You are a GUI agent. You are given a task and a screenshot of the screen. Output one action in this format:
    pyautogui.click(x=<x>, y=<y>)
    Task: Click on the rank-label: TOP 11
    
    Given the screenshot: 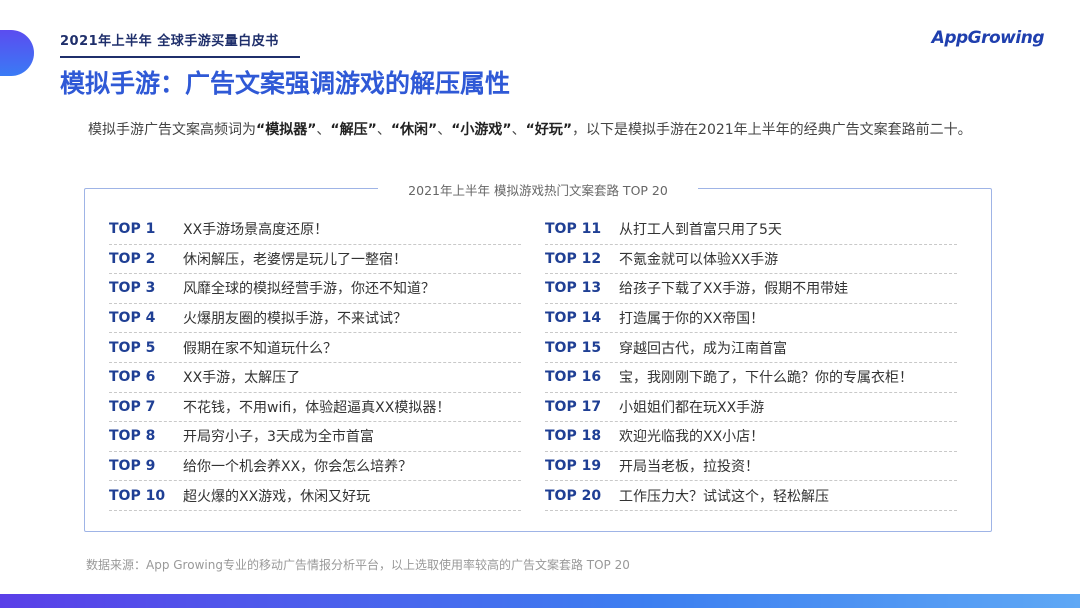 What is the action you would take?
    pyautogui.click(x=573, y=229)
    